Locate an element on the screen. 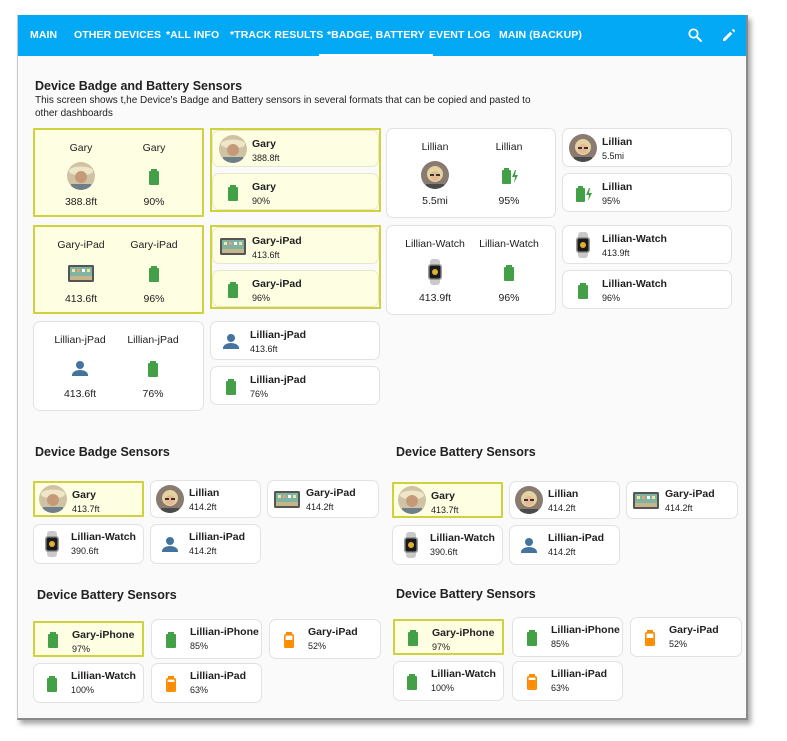 The height and width of the screenshot is (741, 787). badge-card-gary-ipad-right: Gary-iPad 414.2ft is located at coordinates (682, 500).